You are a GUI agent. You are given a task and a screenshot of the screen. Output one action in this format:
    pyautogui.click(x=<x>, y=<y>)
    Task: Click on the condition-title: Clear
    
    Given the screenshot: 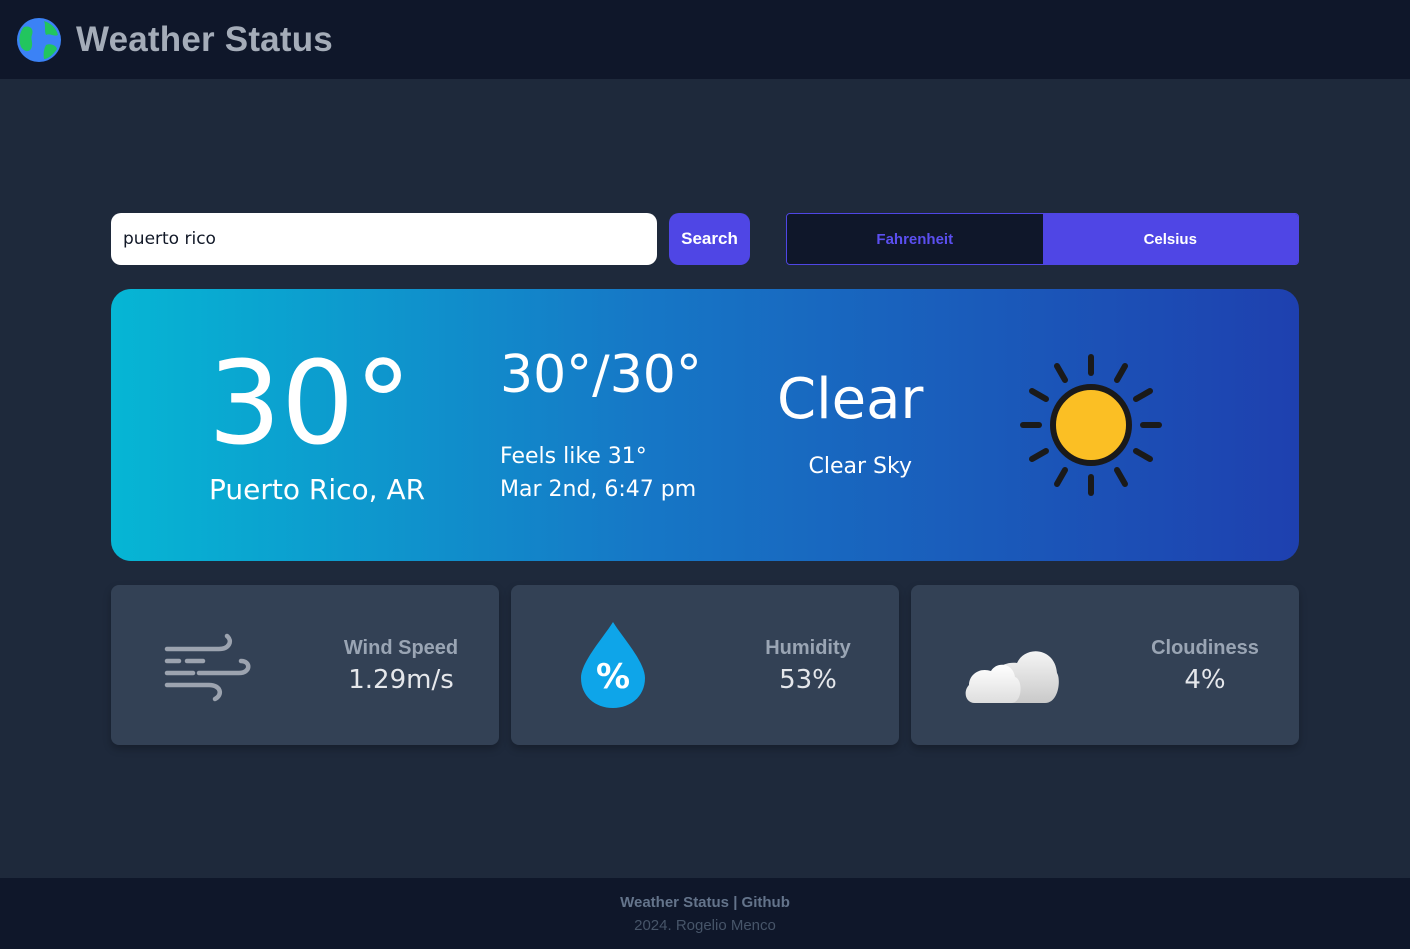 What is the action you would take?
    pyautogui.click(x=850, y=399)
    